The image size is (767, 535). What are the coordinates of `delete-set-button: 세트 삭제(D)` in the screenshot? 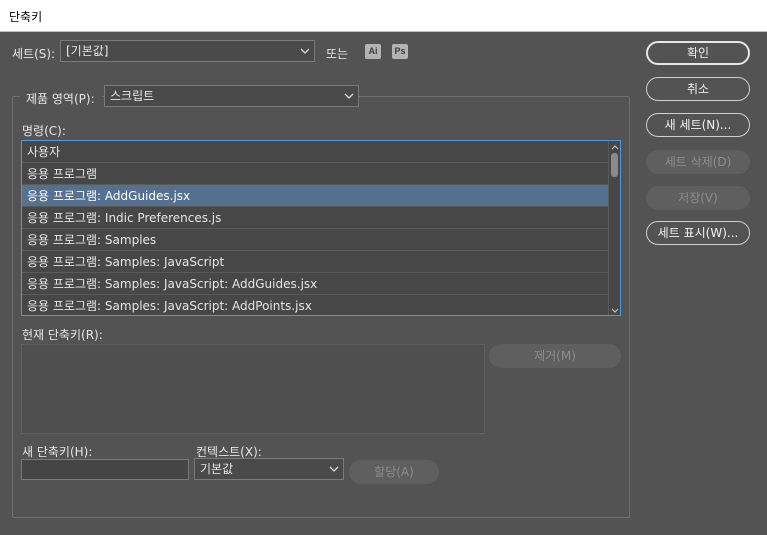 It's located at (698, 162).